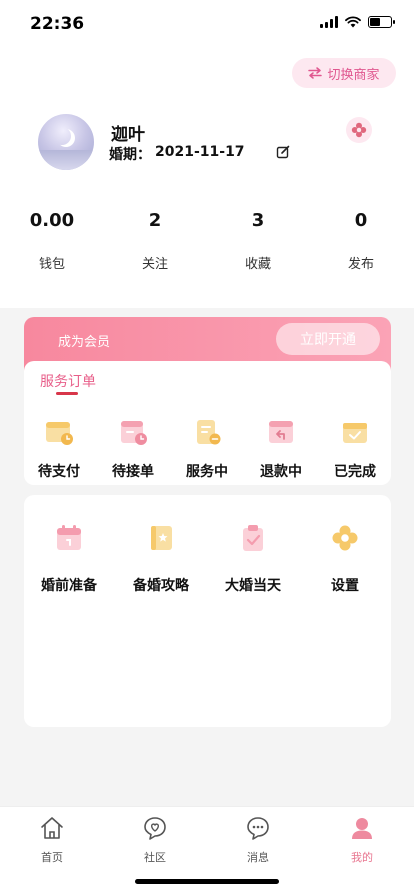 The image size is (414, 896). Describe the element at coordinates (345, 538) in the screenshot. I see `settings-flower-icon` at that location.